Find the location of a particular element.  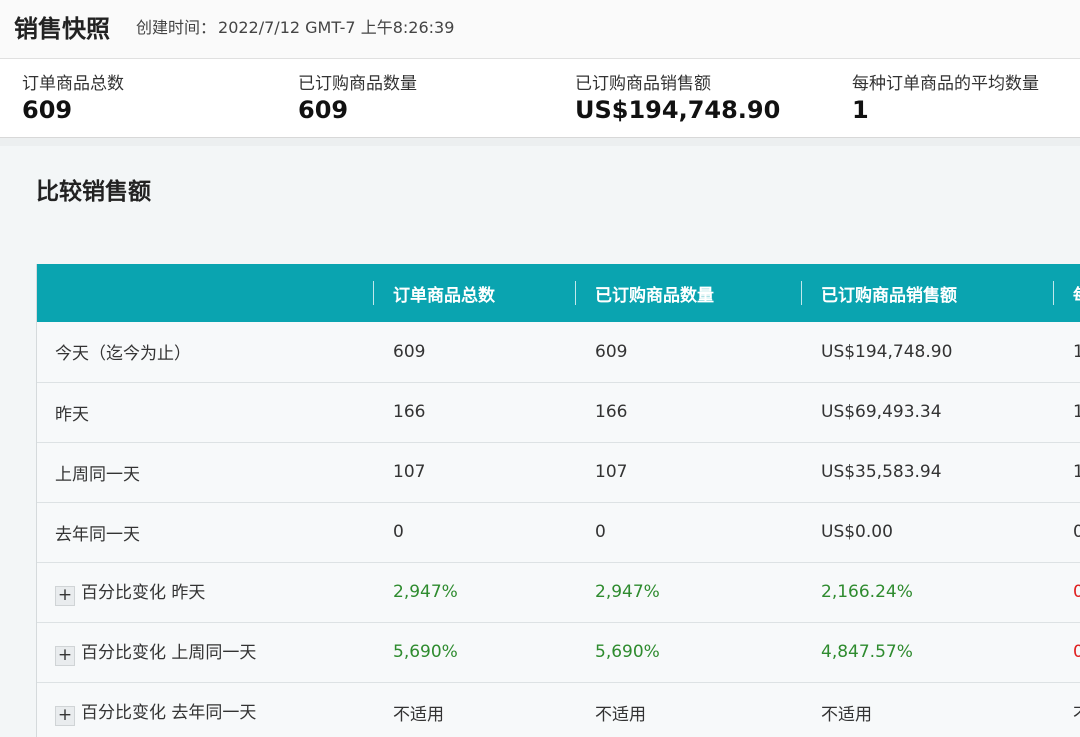

row-label: 上周同一天 is located at coordinates (205, 472).